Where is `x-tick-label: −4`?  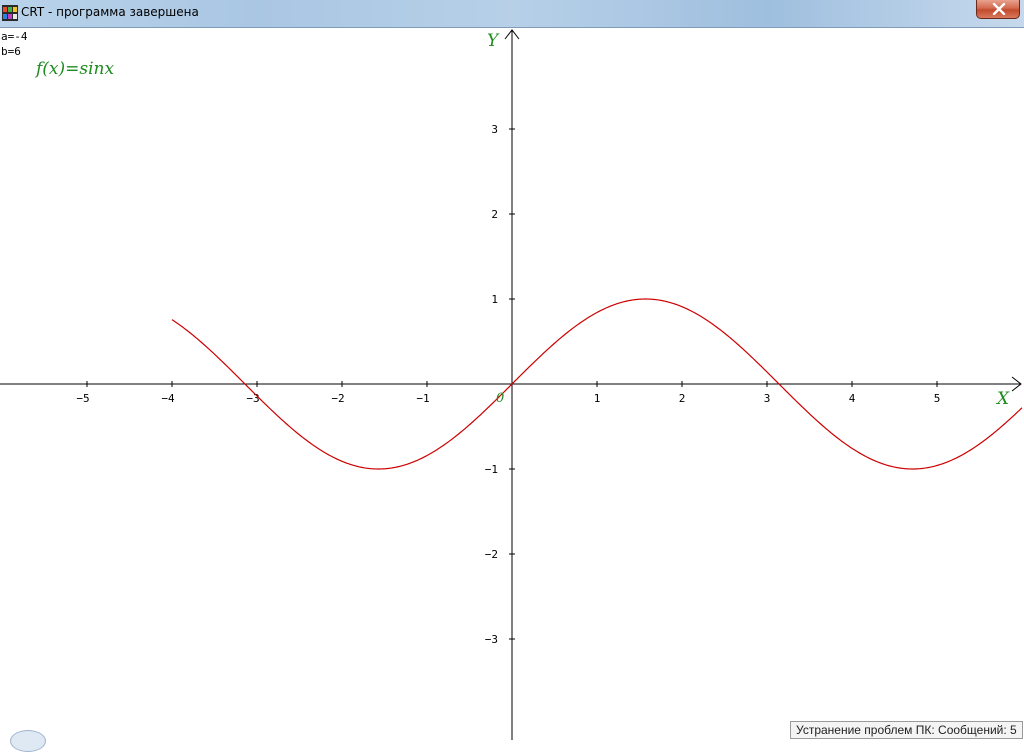 x-tick-label: −4 is located at coordinates (168, 398).